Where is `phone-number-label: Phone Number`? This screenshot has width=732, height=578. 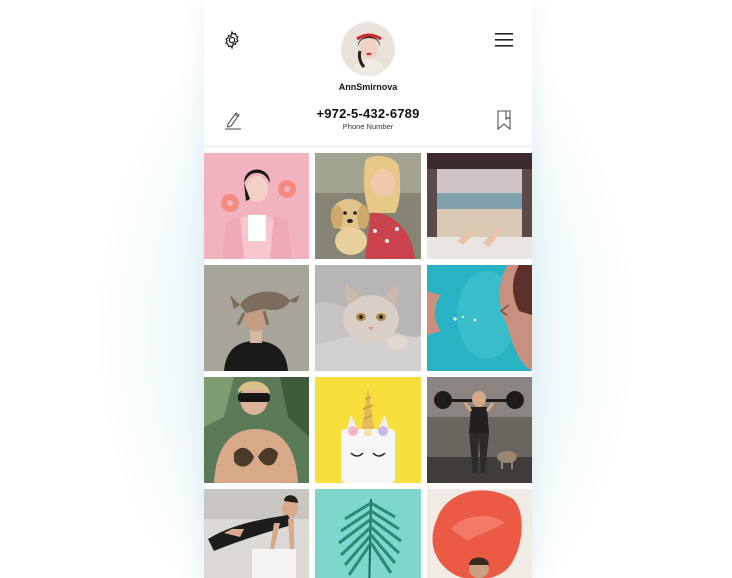
phone-number-label: Phone Number is located at coordinates (368, 126).